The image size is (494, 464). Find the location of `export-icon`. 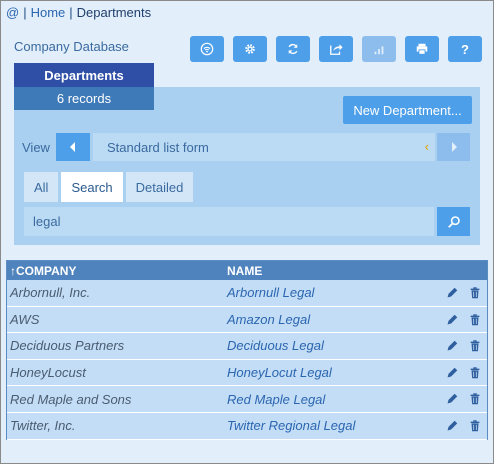

export-icon is located at coordinates (336, 49).